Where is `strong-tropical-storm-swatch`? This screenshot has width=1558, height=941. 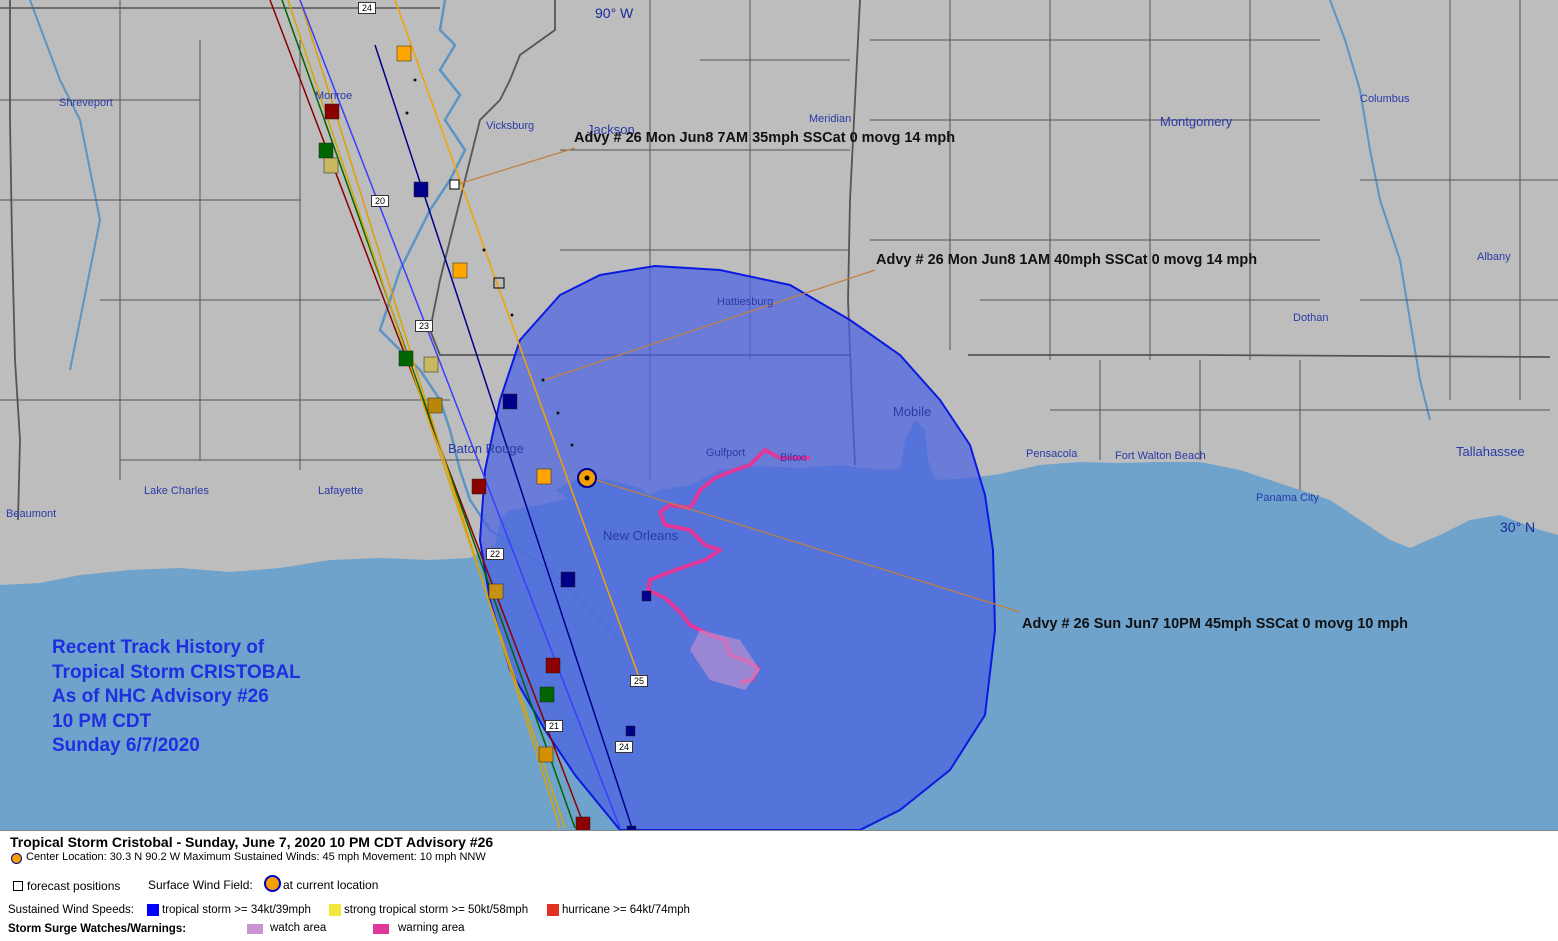
strong-tropical-storm-swatch is located at coordinates (335, 910).